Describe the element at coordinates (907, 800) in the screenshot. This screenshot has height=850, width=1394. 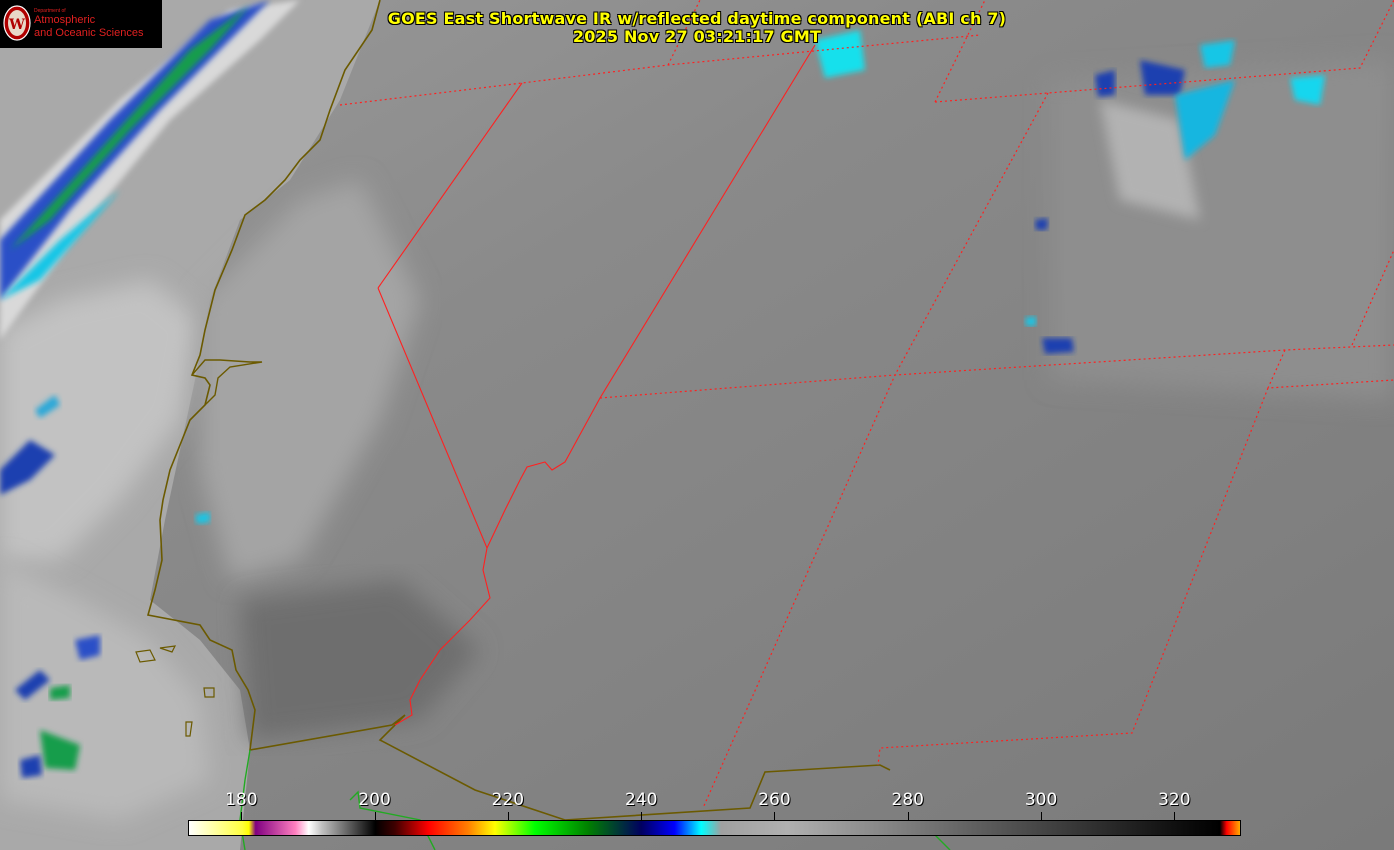
I see `colorbar-tick-label: 280` at that location.